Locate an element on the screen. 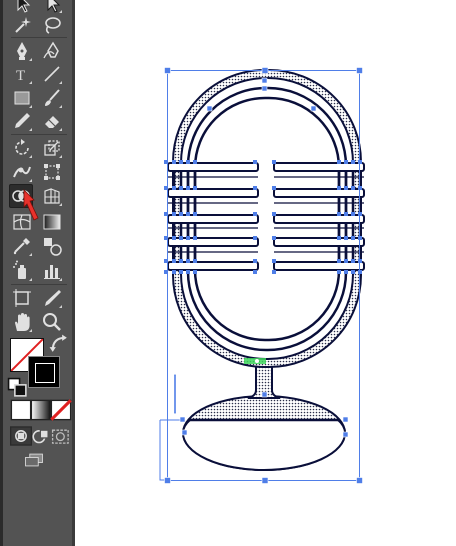  color-mode-icon is located at coordinates (21, 410).